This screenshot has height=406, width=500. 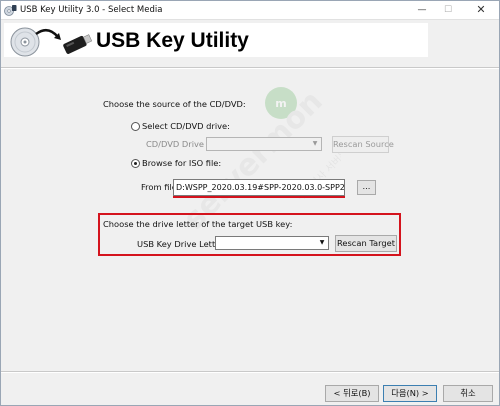 What do you see at coordinates (250, 68) in the screenshot?
I see `header-divider` at bounding box center [250, 68].